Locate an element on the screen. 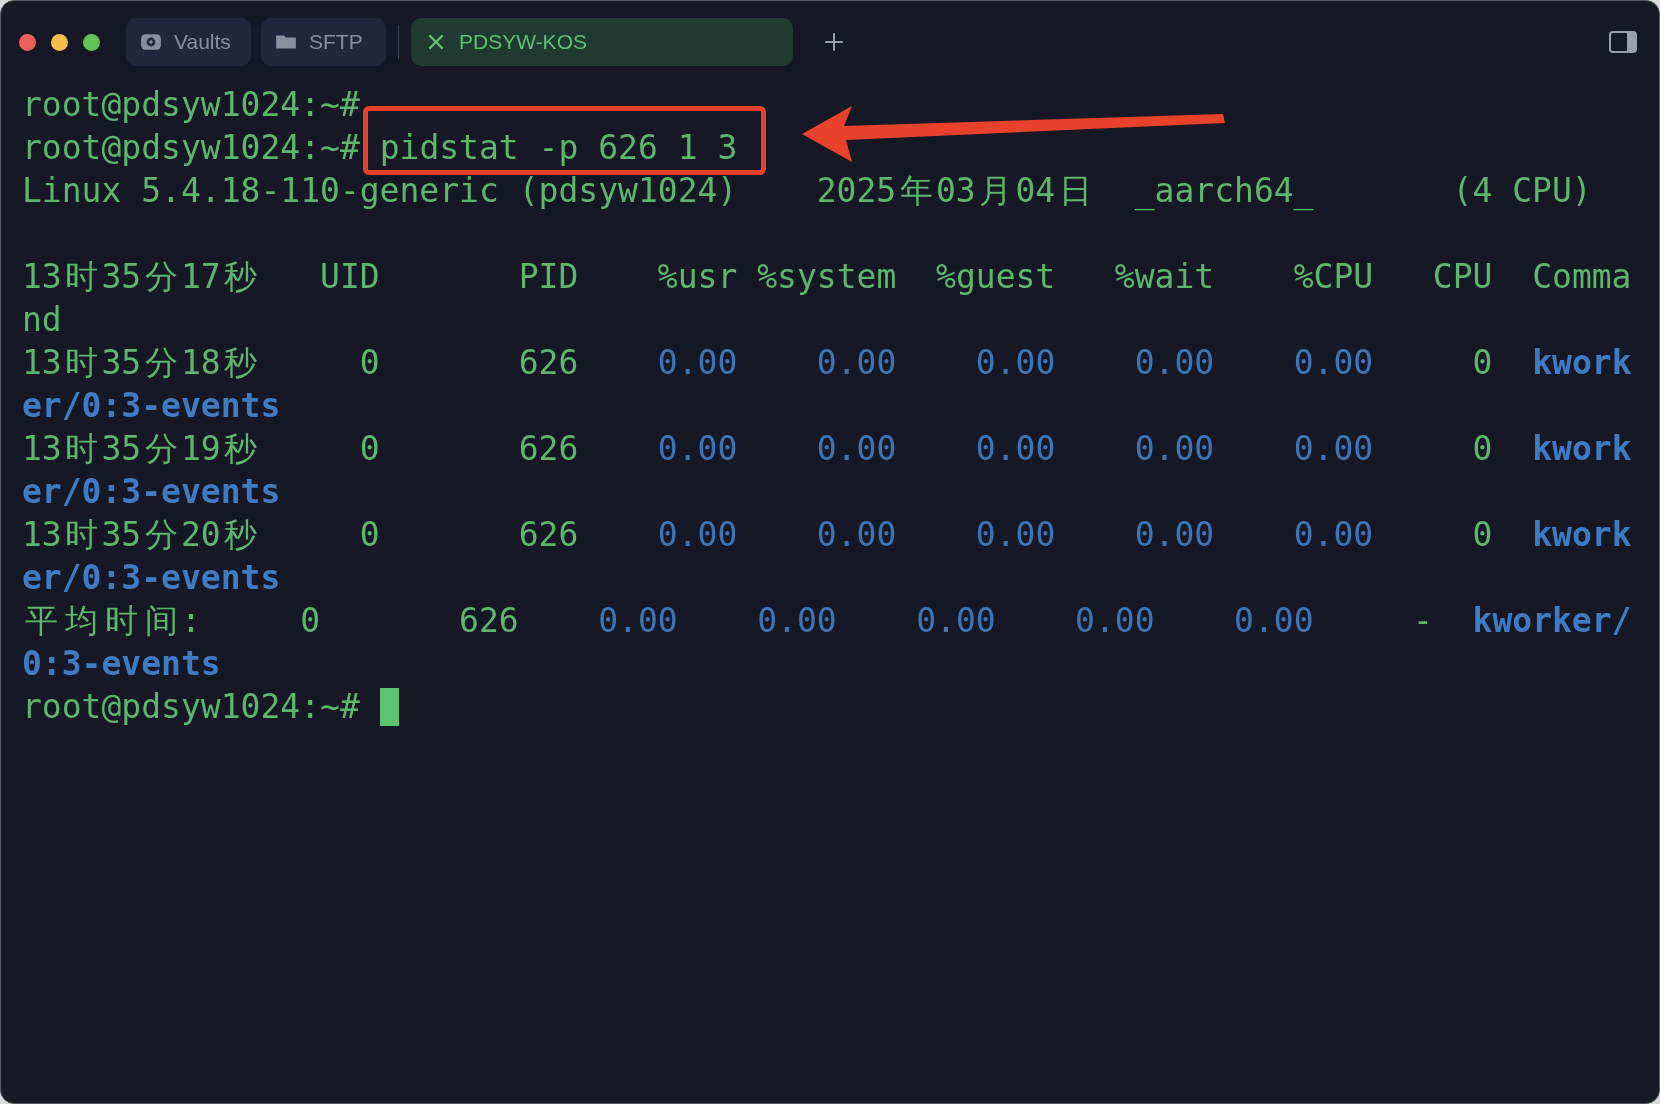  terminal-text: 13时35分18秒 is located at coordinates (140, 363).